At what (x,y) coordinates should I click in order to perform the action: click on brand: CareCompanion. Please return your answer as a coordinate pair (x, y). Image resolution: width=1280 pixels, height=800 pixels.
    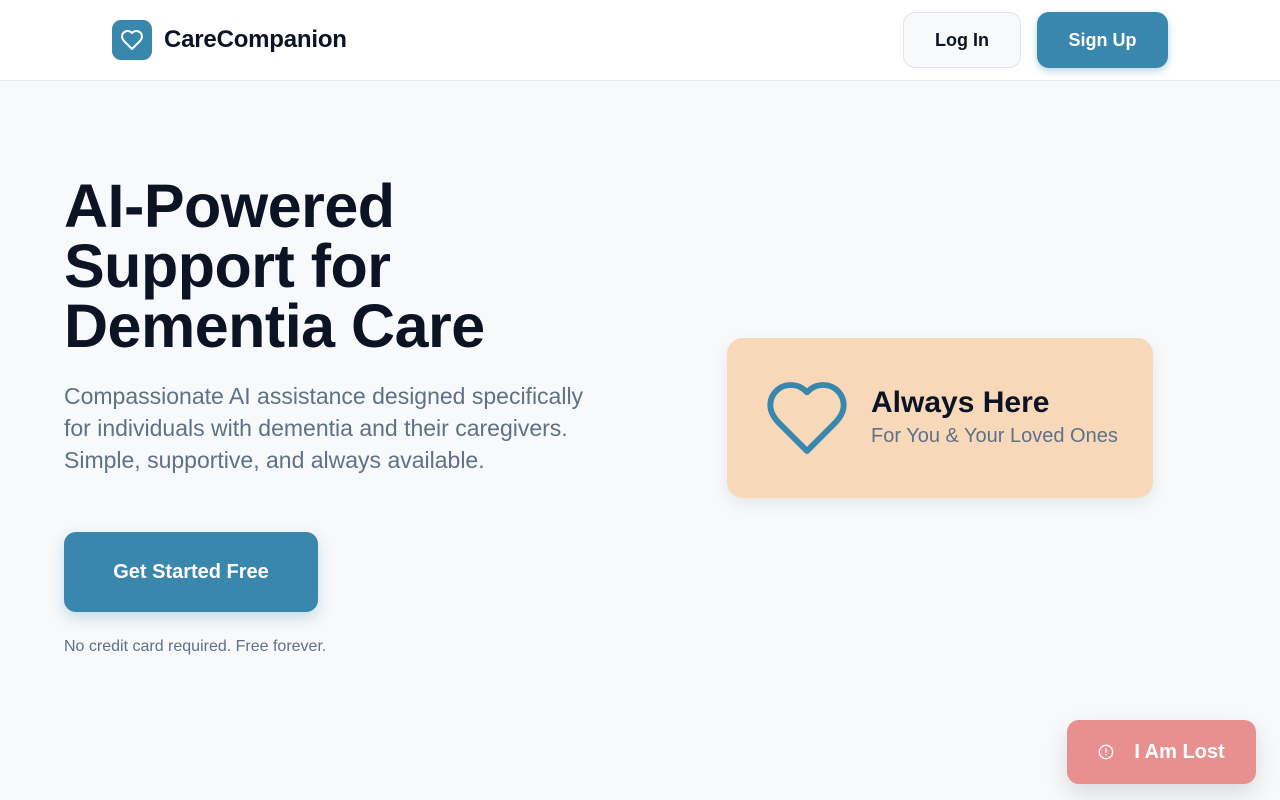
    Looking at the image, I should click on (229, 40).